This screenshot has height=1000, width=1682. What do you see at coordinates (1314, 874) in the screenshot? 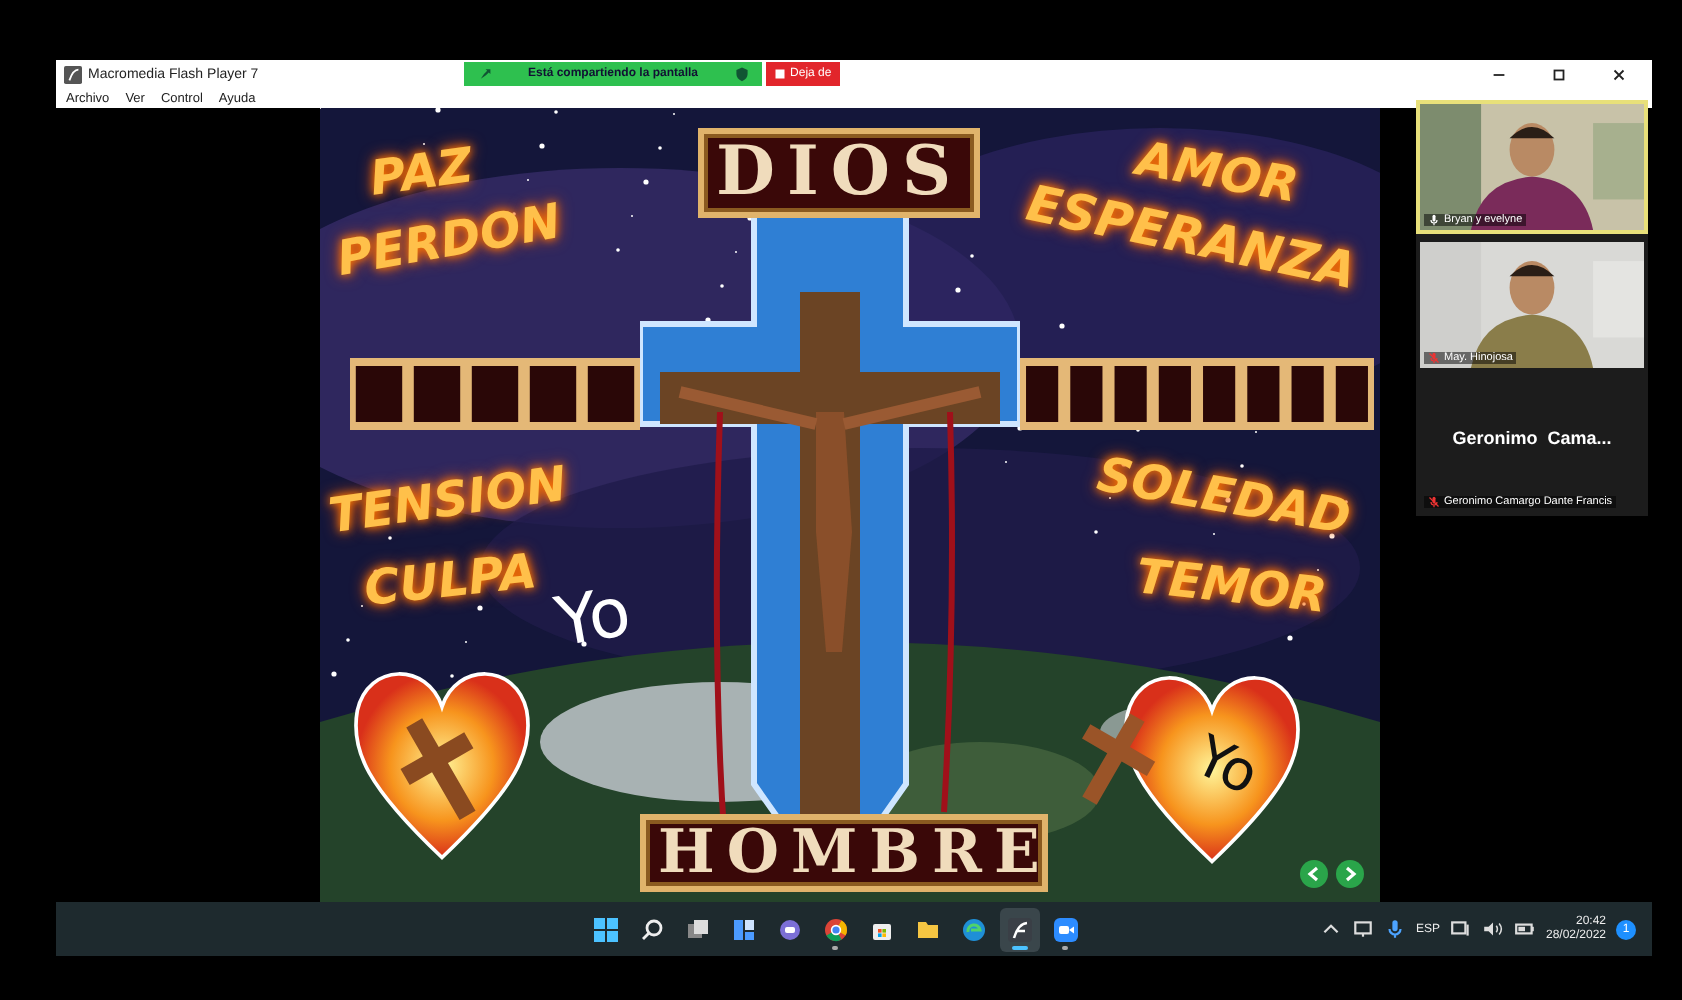
I see `back-button-icon` at bounding box center [1314, 874].